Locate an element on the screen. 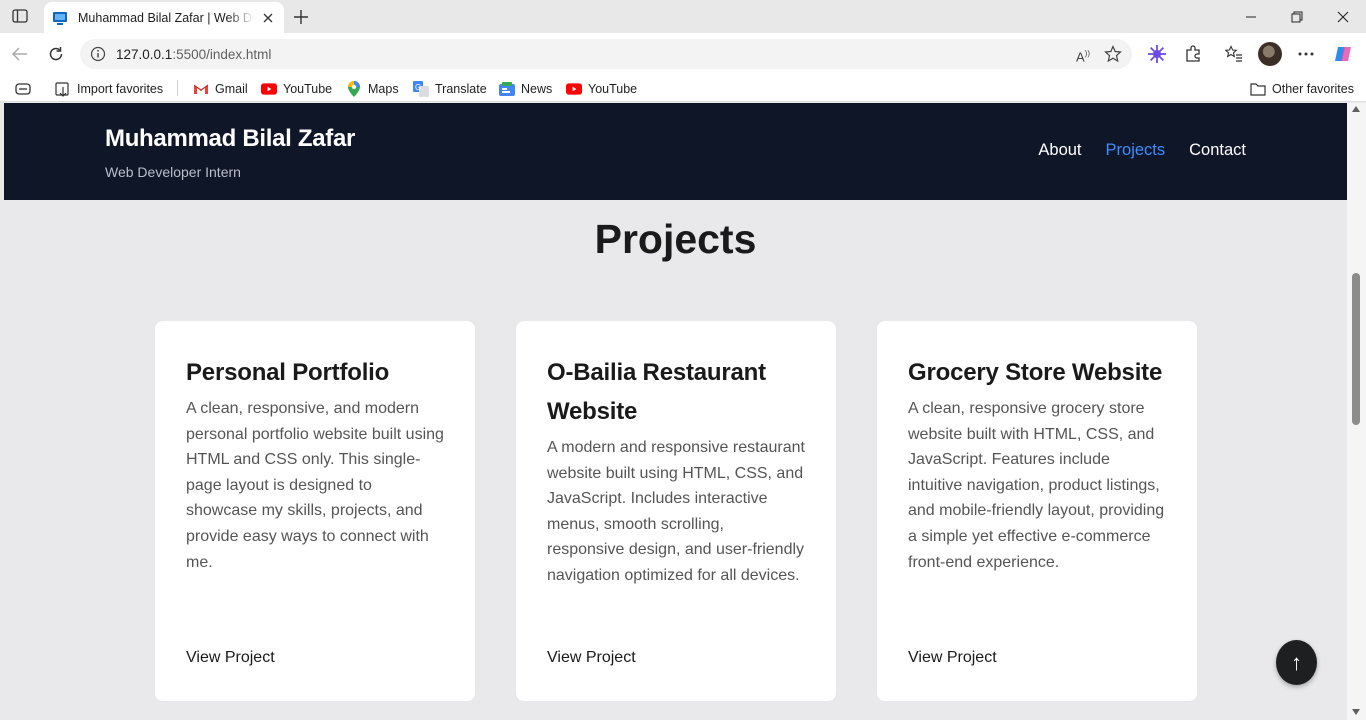 The image size is (1366, 720). bookmark-gmail: Gmail is located at coordinates (220, 89).